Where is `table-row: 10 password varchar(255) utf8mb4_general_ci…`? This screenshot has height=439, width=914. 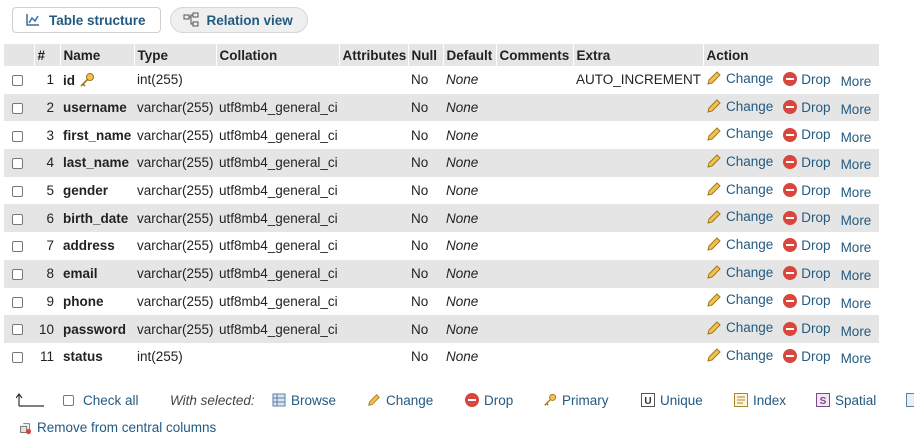 table-row: 10 password varchar(255) utf8mb4_general_ci… is located at coordinates (441, 329).